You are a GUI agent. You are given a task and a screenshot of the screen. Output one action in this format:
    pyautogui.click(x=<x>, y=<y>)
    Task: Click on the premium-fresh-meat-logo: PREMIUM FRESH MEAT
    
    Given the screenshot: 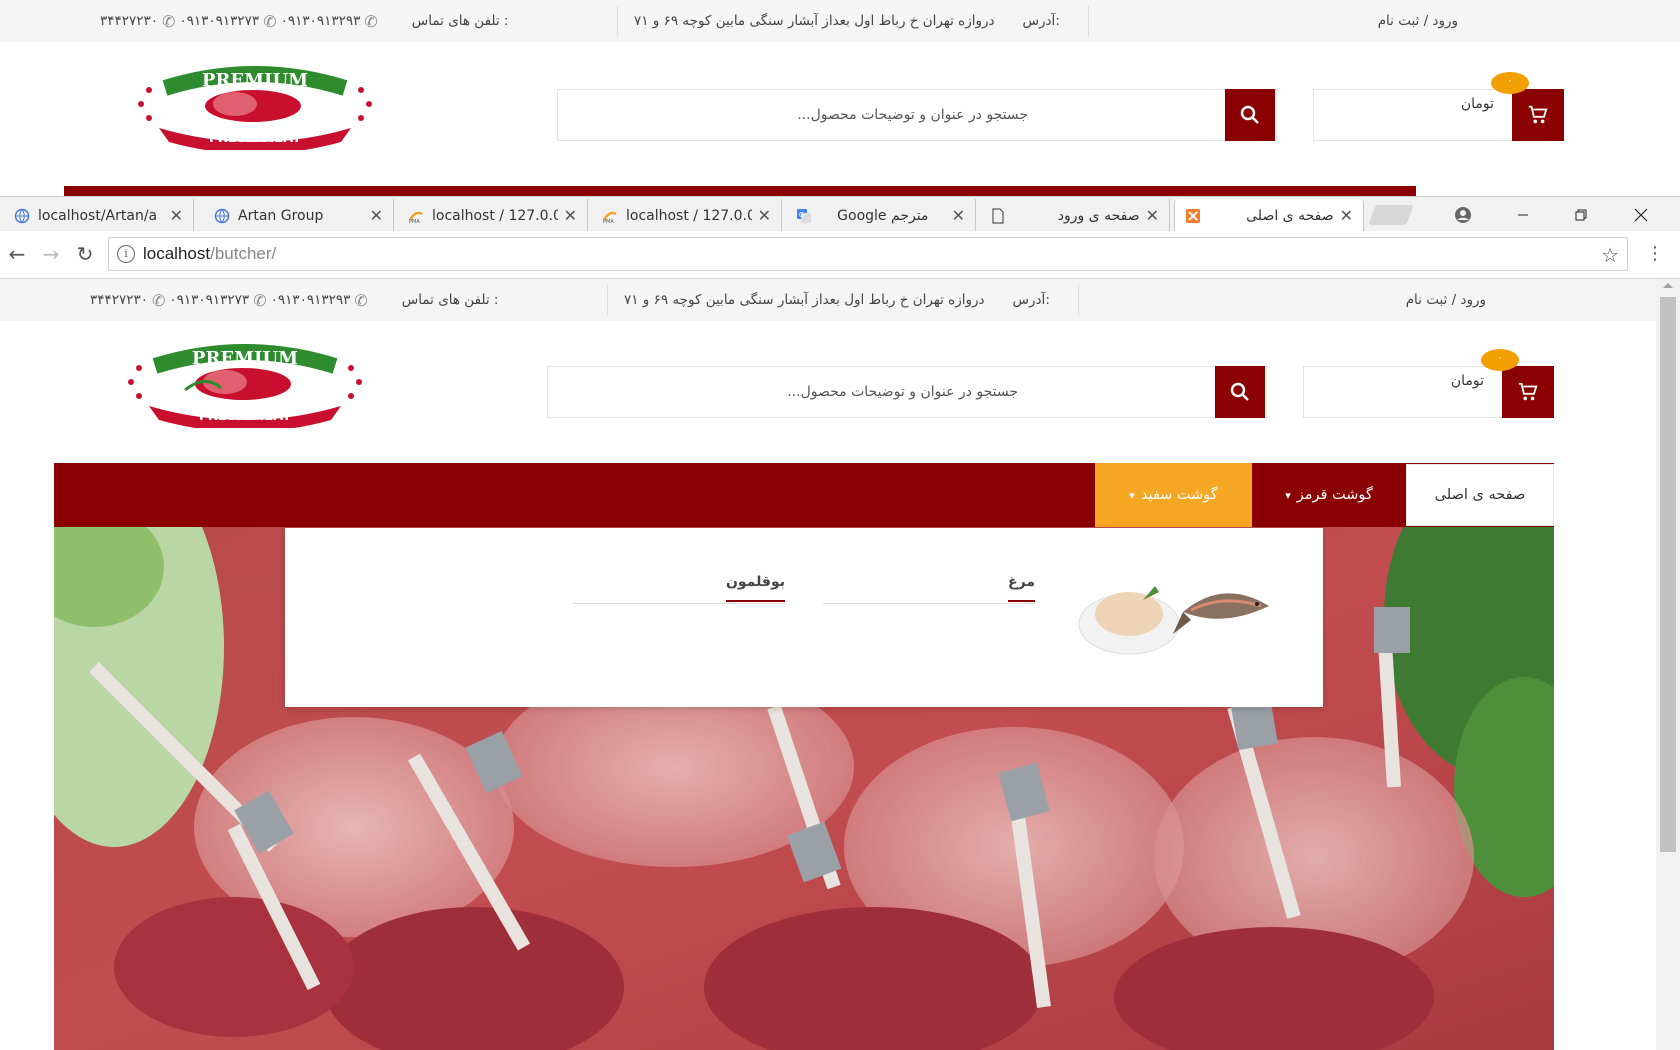 What is the action you would take?
    pyautogui.click(x=255, y=110)
    